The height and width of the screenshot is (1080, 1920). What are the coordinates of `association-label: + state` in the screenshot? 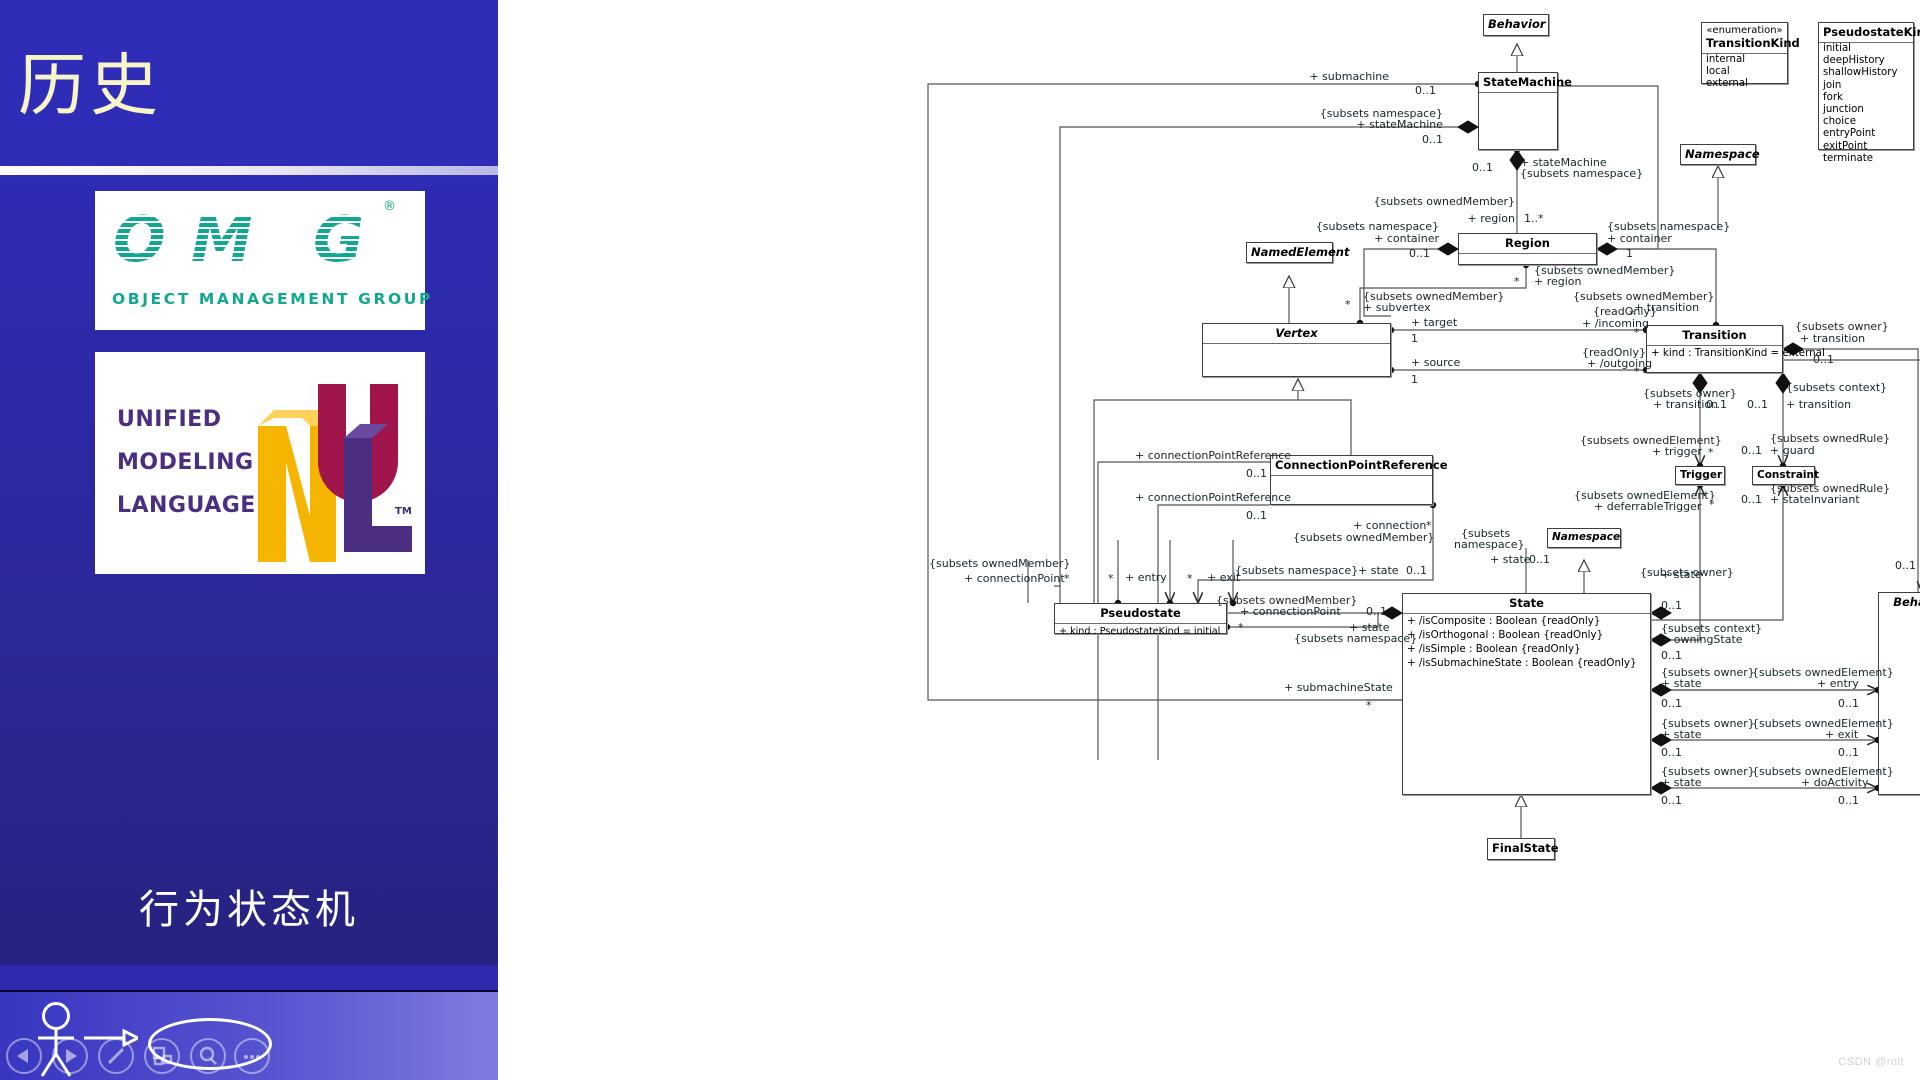 It's located at (1681, 683).